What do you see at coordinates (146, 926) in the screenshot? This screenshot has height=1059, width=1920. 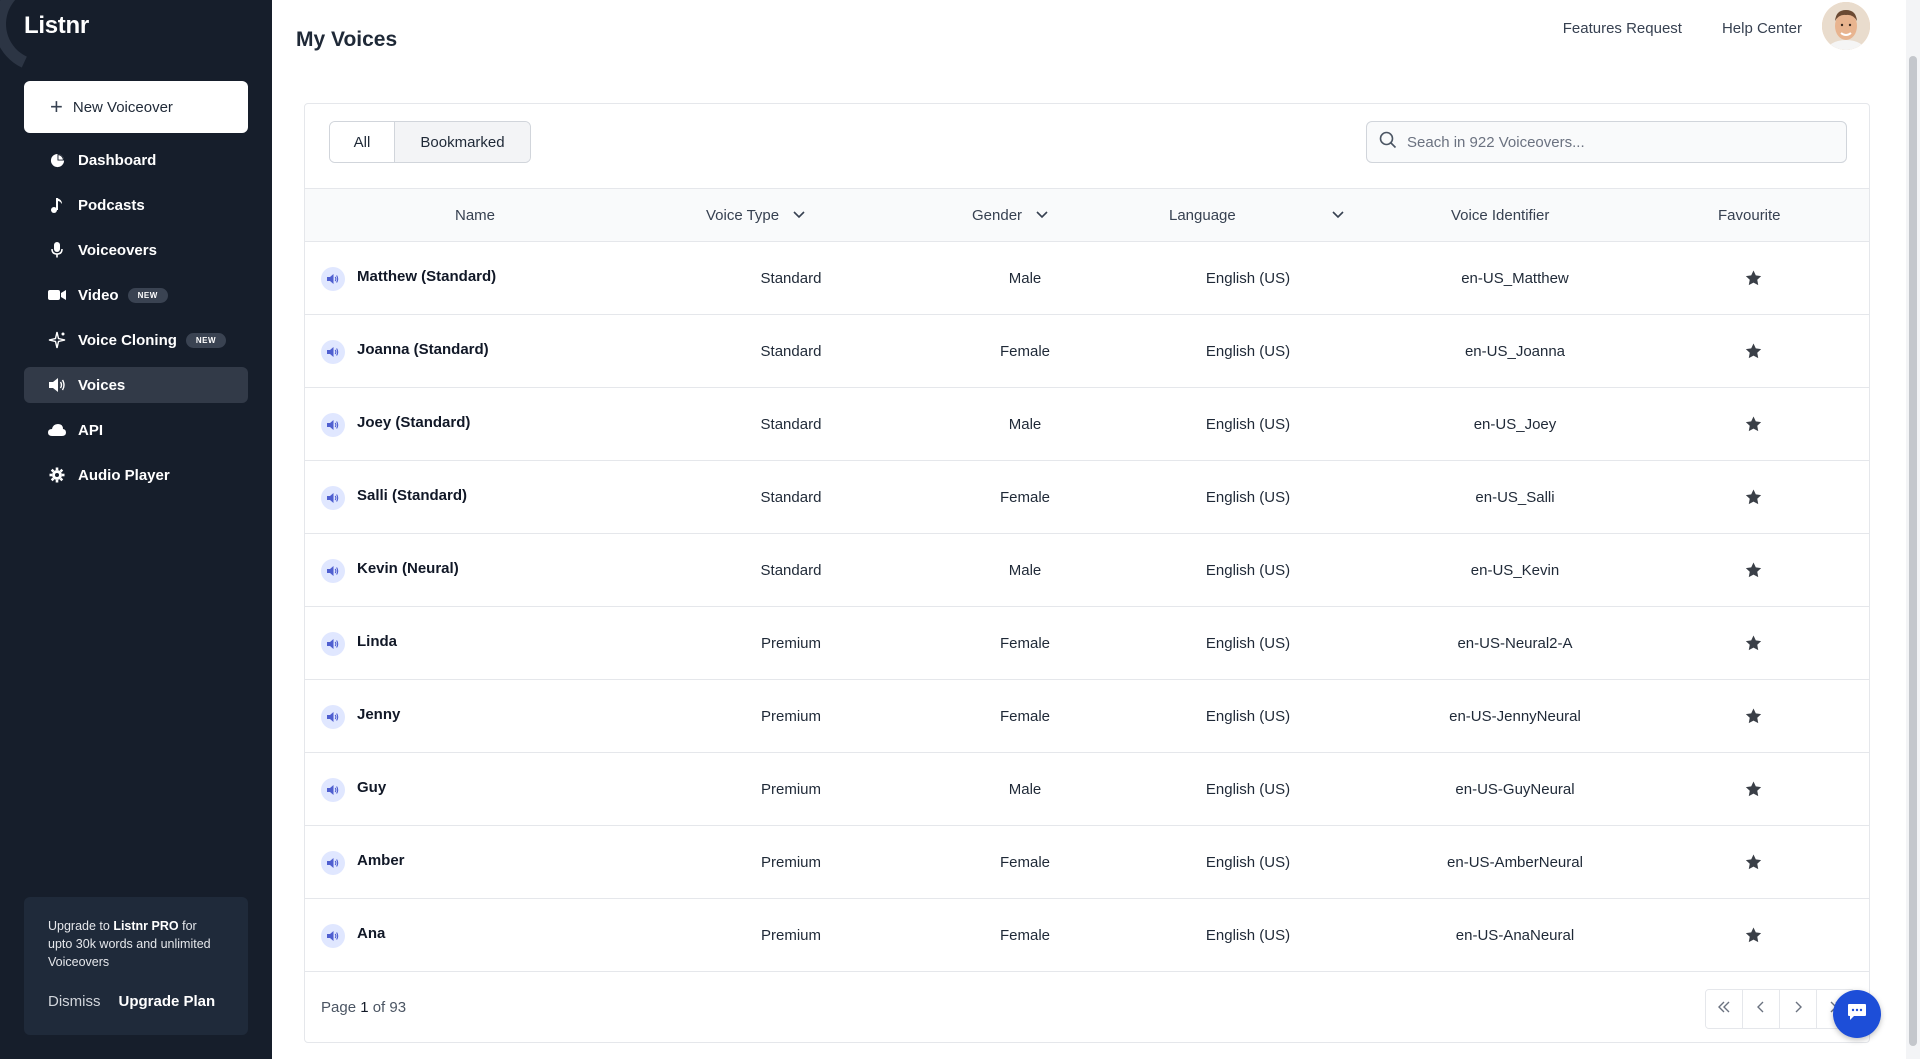 I see `upgrade-text-brand: Listnr PRO` at bounding box center [146, 926].